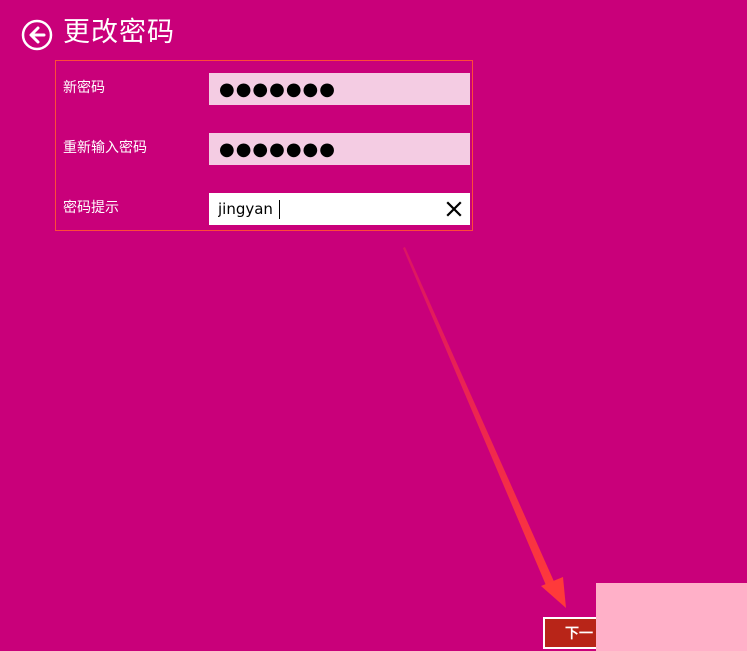  I want to click on new-password-label: 新密码, so click(84, 88).